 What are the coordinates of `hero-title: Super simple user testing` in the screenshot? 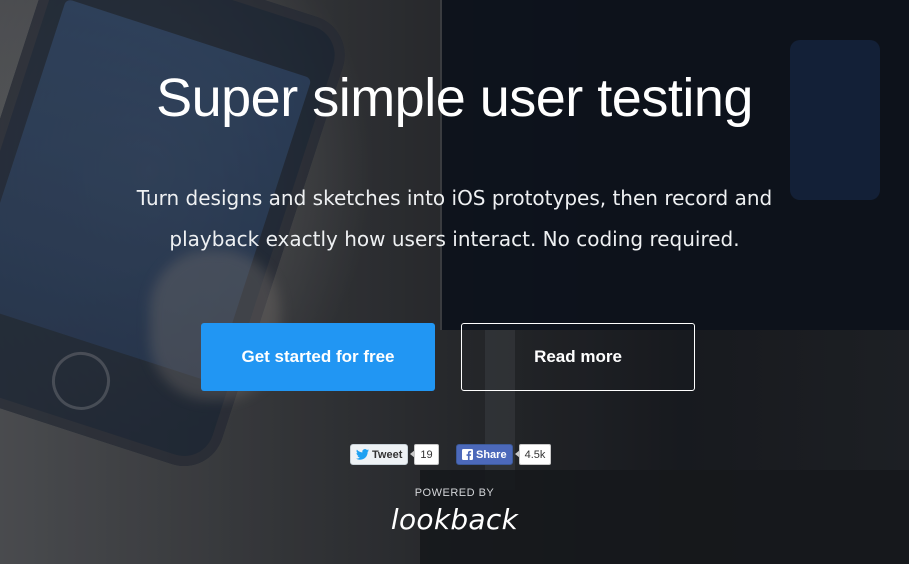 It's located at (454, 98).